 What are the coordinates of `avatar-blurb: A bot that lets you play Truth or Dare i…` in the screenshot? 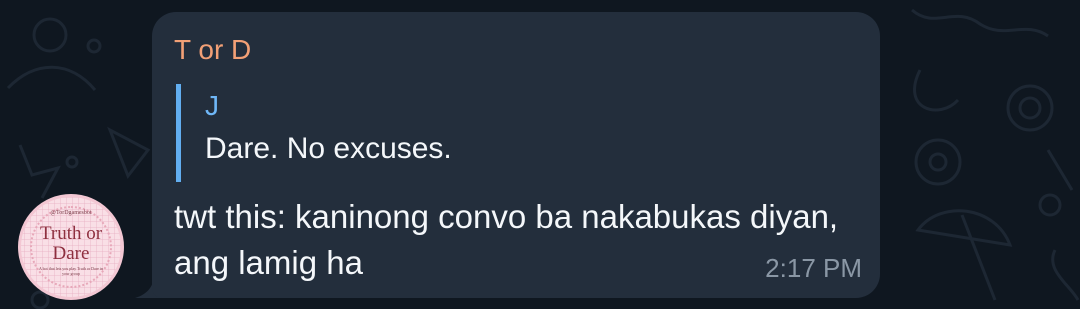 It's located at (71, 271).